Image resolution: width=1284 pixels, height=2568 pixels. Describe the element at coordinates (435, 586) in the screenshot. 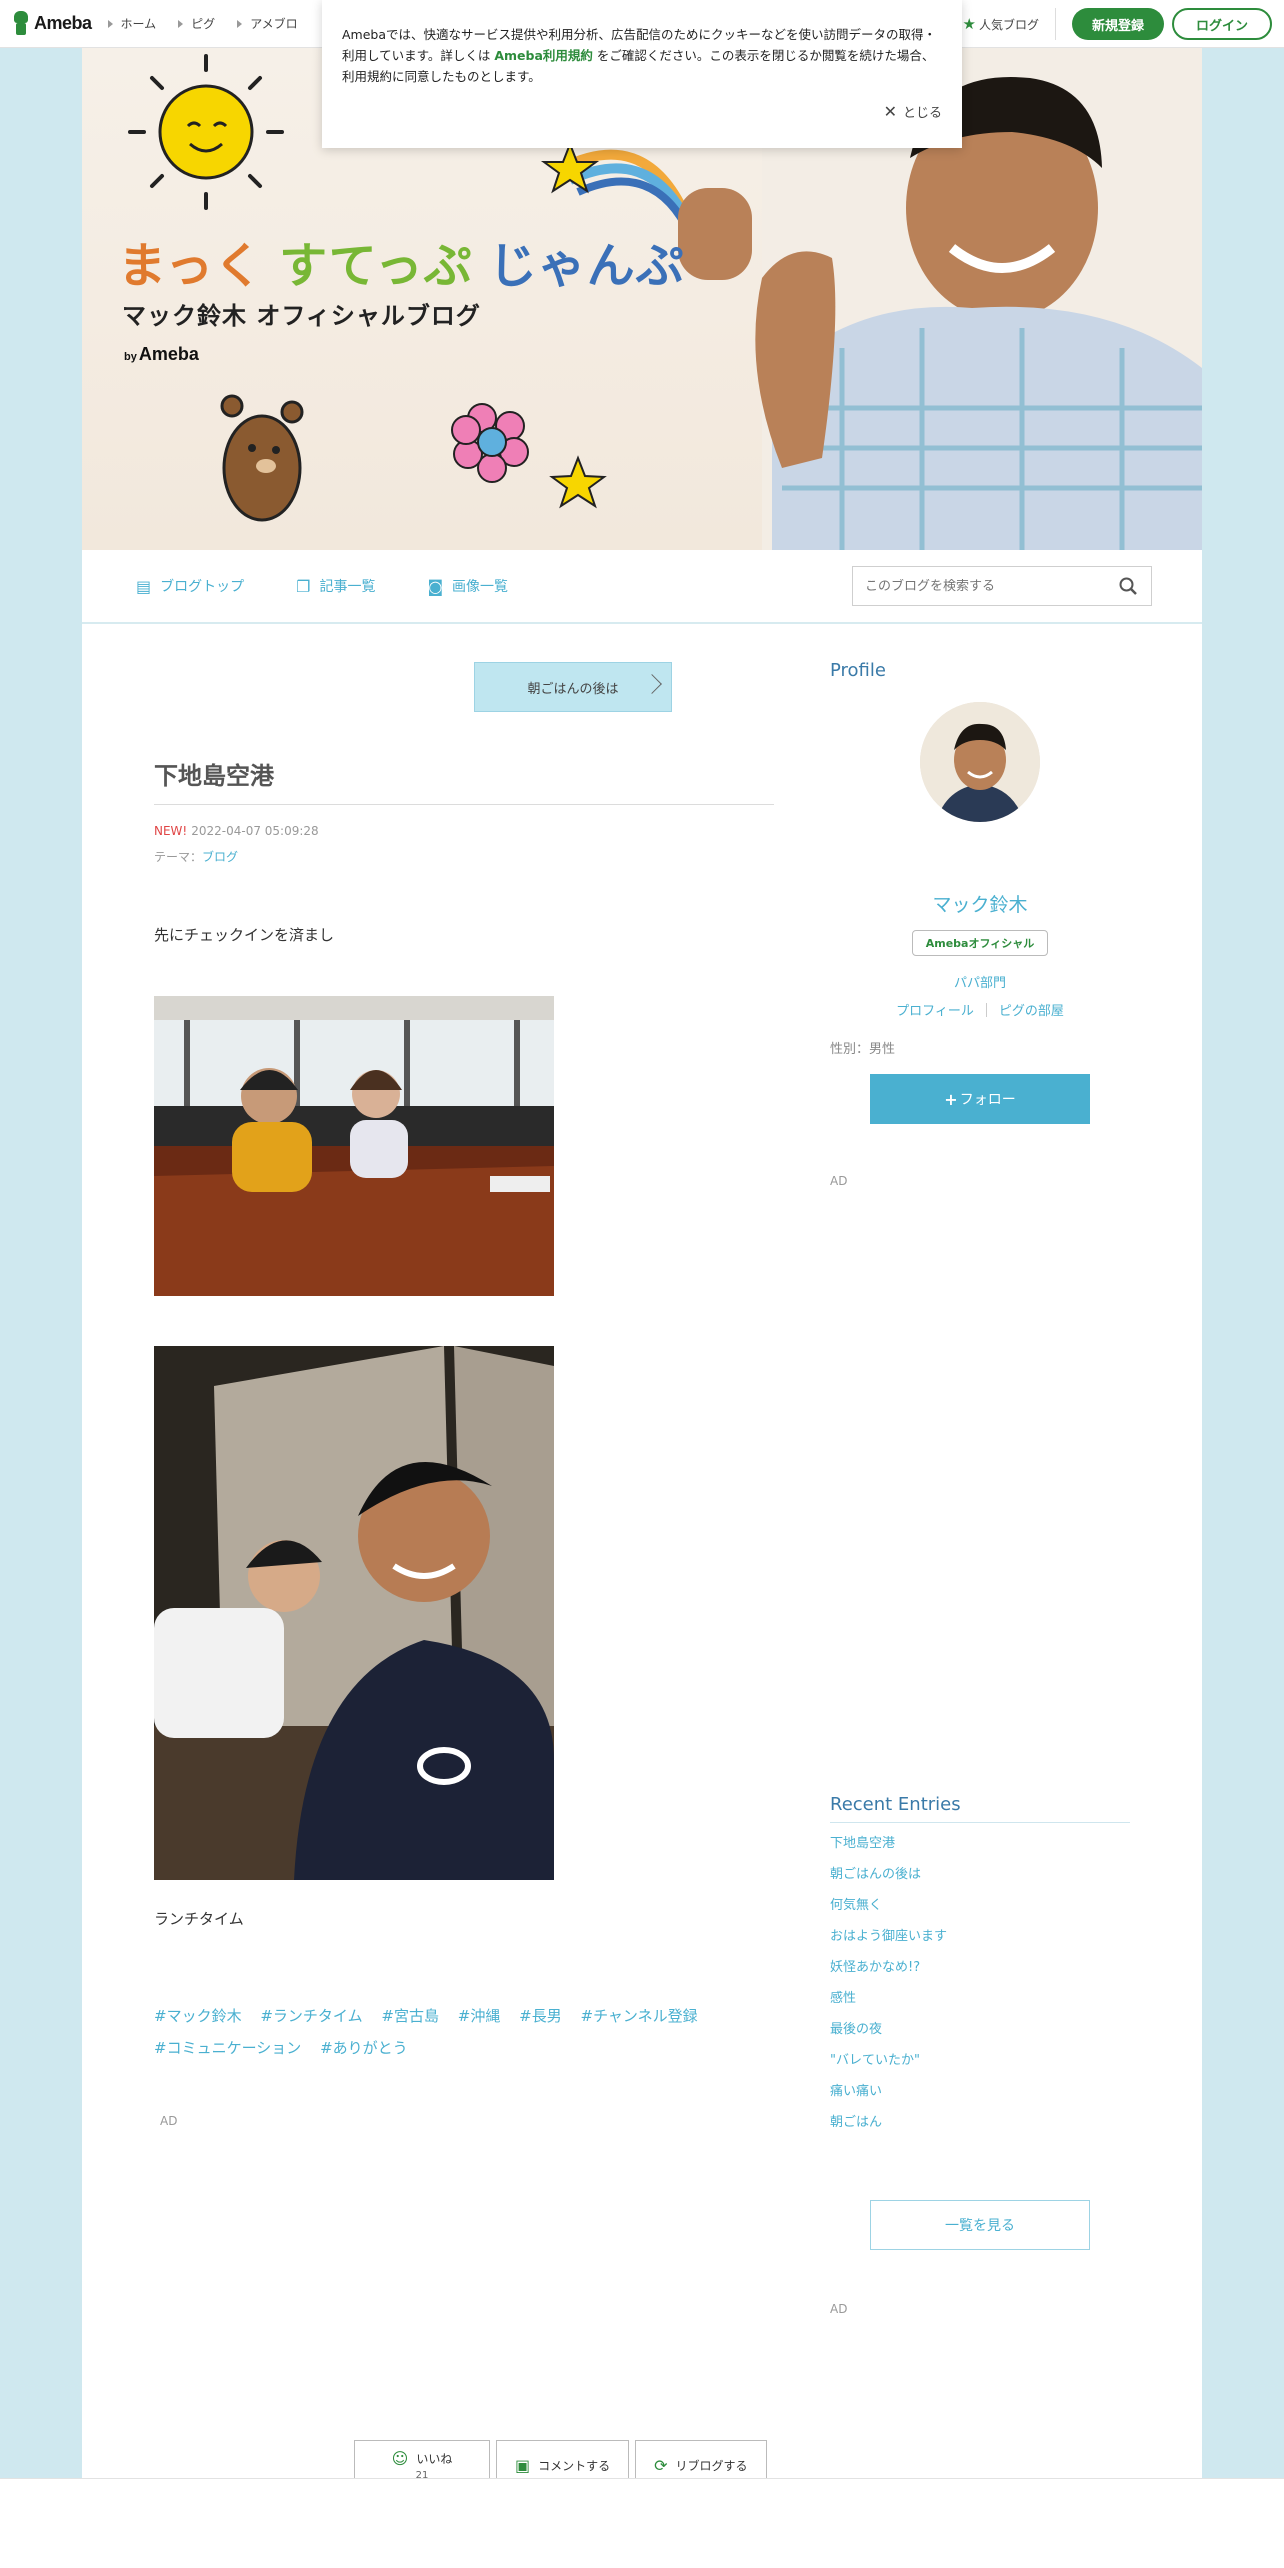

I see `camera-icon: ◙` at that location.